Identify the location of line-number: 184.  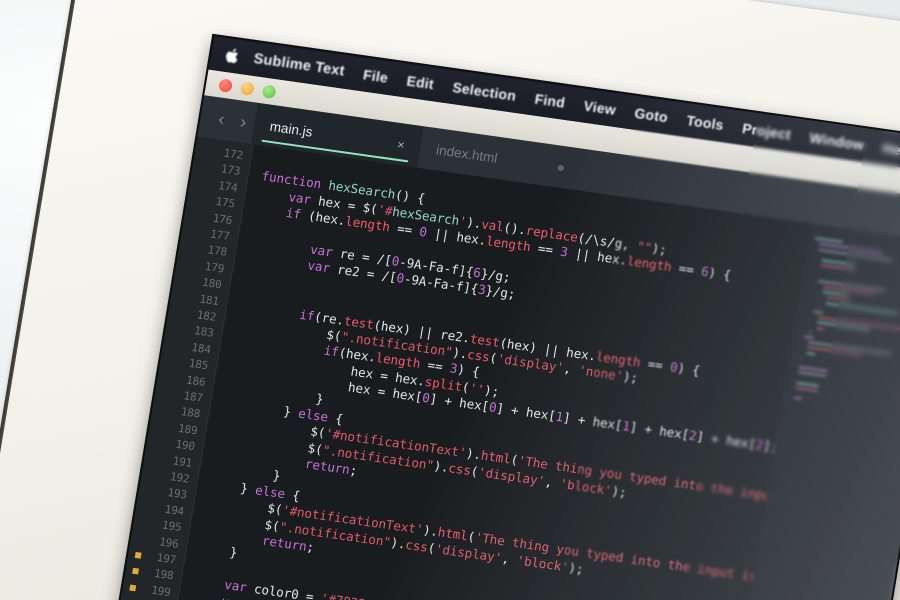
(201, 348).